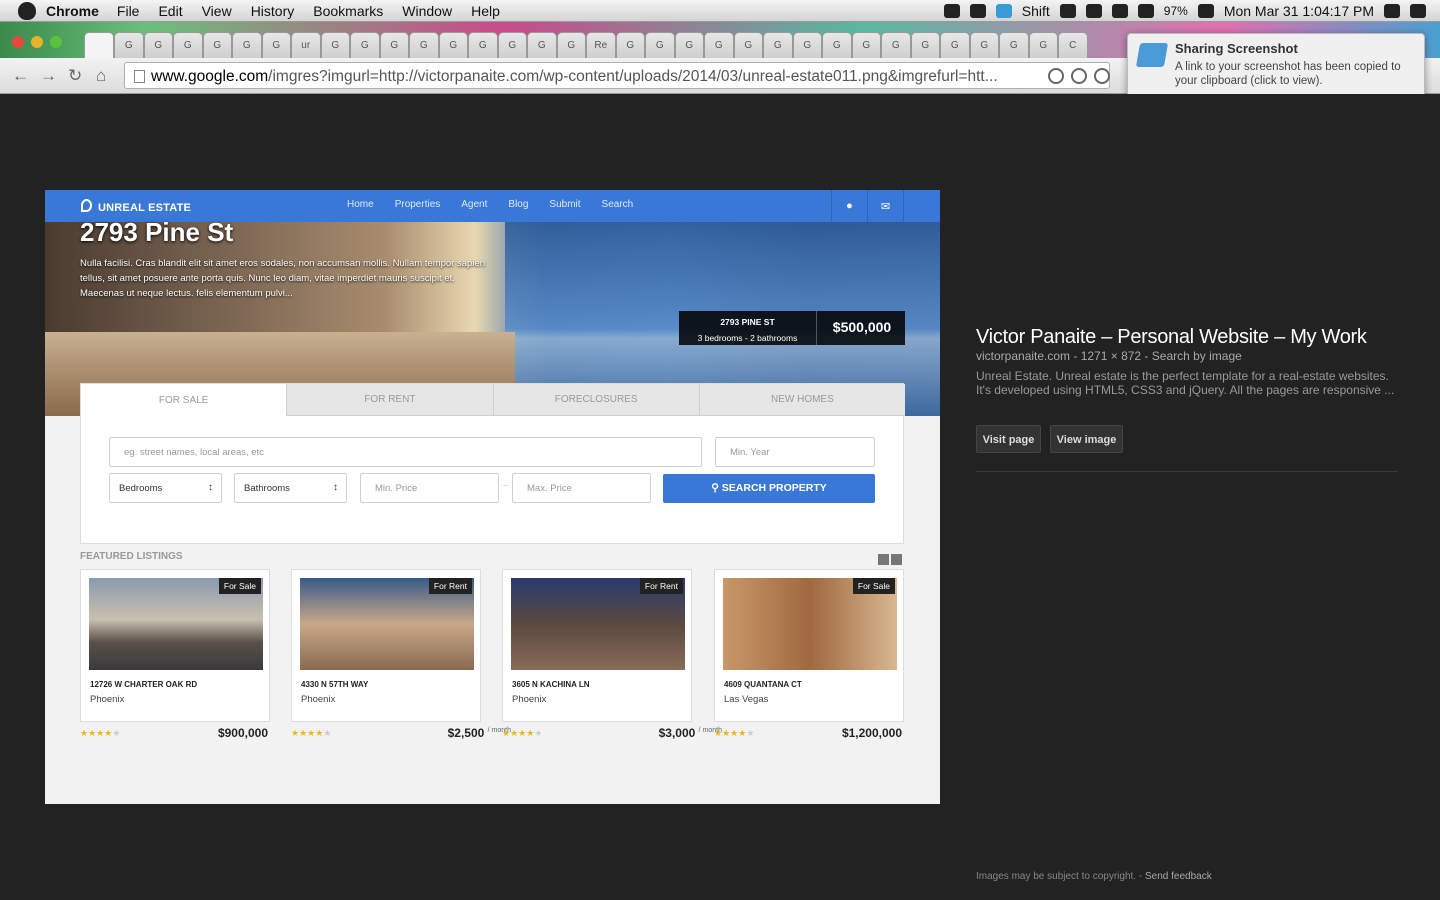 The height and width of the screenshot is (900, 1440). Describe the element at coordinates (427, 11) in the screenshot. I see `menu-window: Window` at that location.